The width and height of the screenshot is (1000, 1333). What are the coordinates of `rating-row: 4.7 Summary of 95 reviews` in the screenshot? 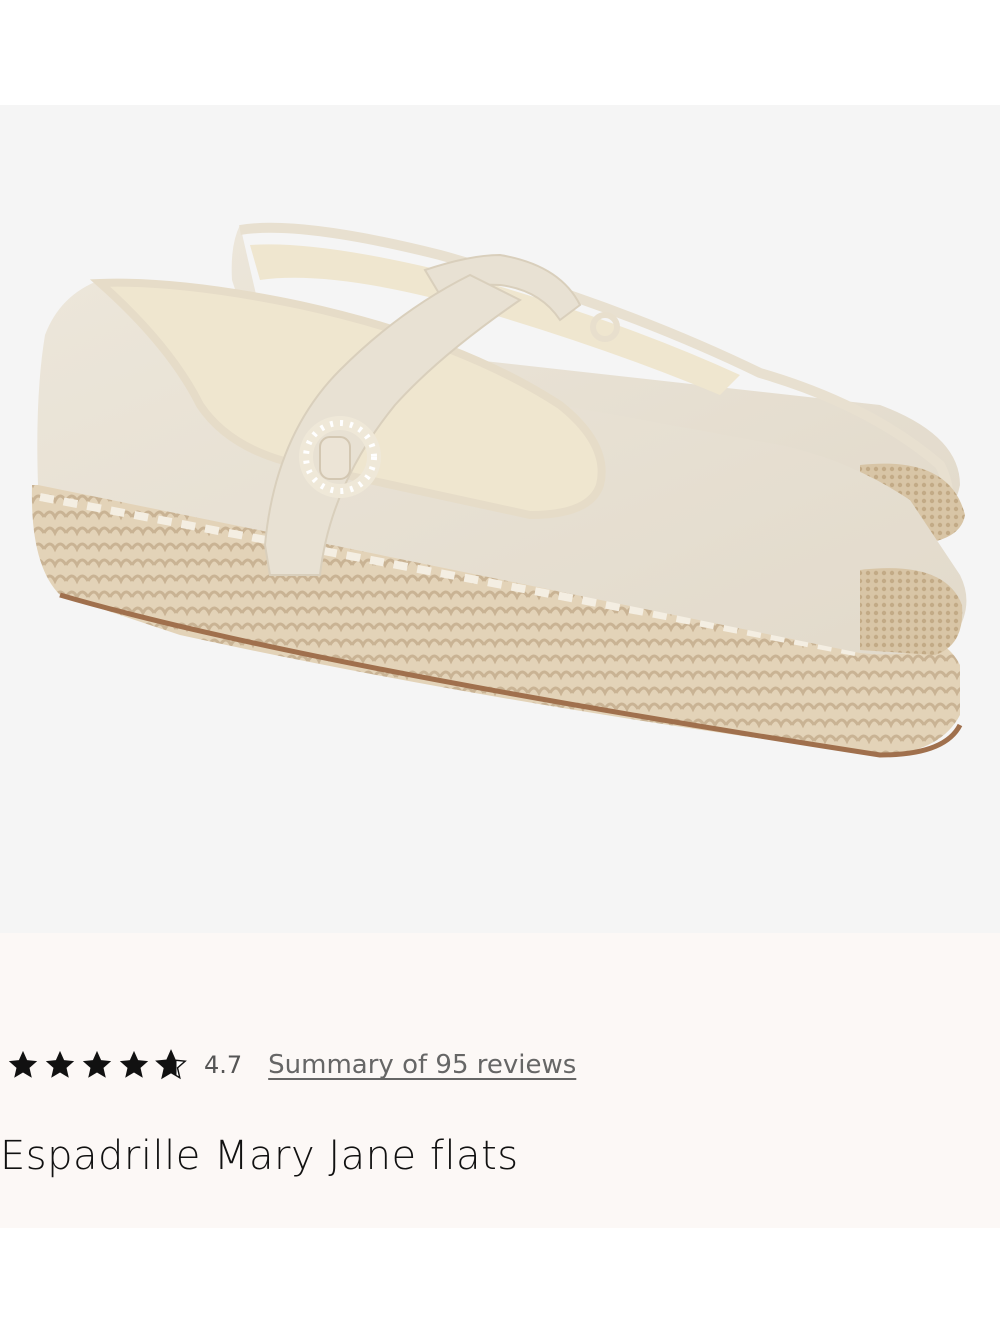 It's located at (291, 1065).